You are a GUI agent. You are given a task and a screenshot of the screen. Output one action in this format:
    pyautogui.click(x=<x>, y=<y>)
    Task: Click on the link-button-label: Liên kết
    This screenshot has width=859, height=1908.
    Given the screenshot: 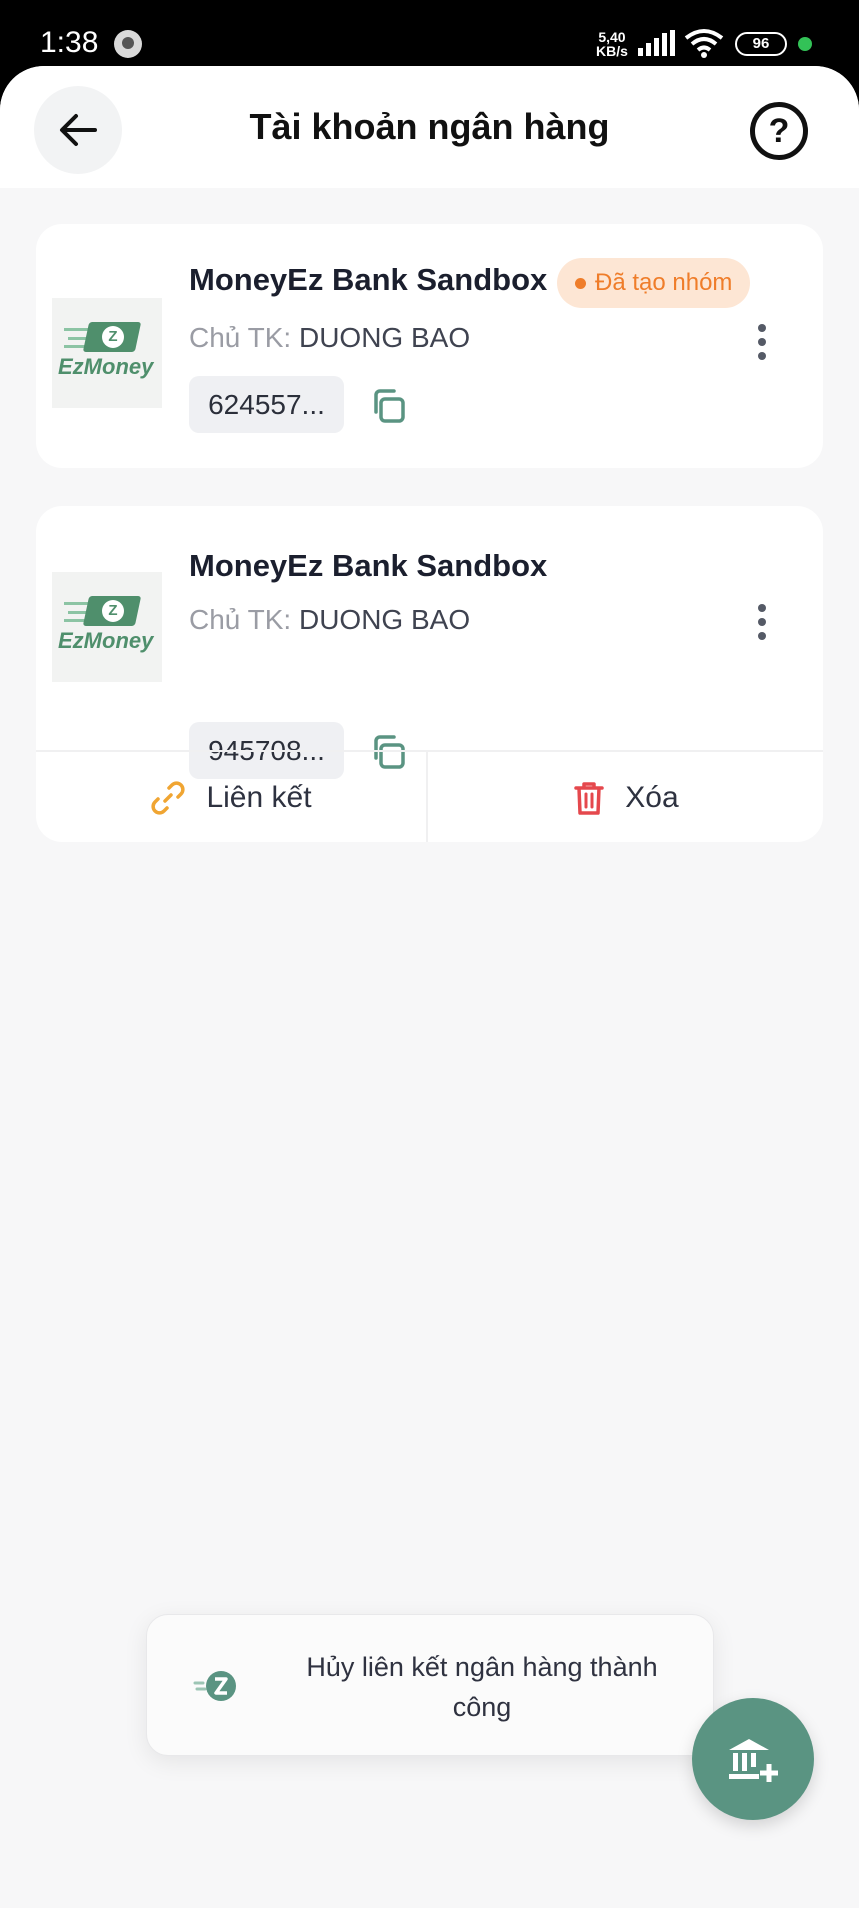 What is the action you would take?
    pyautogui.click(x=259, y=797)
    